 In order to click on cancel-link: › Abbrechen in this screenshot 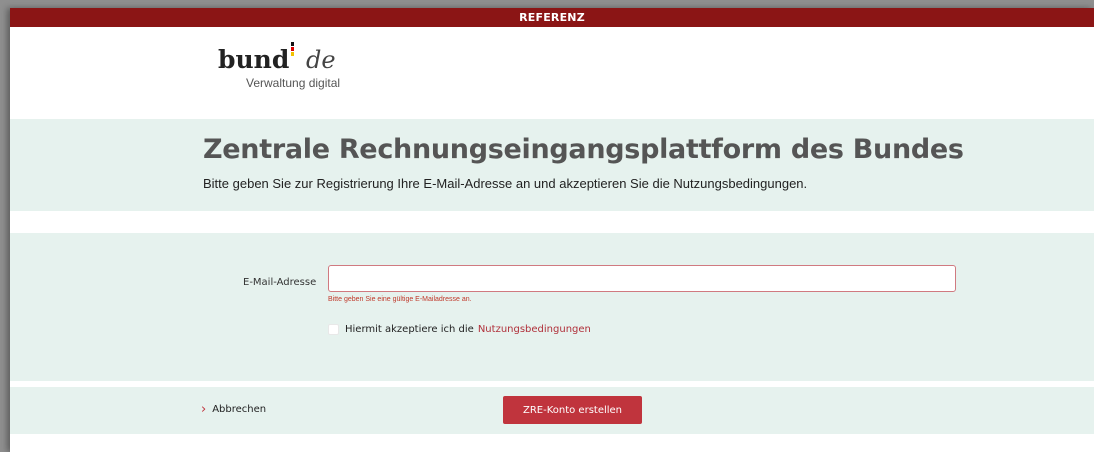, I will do `click(234, 409)`.